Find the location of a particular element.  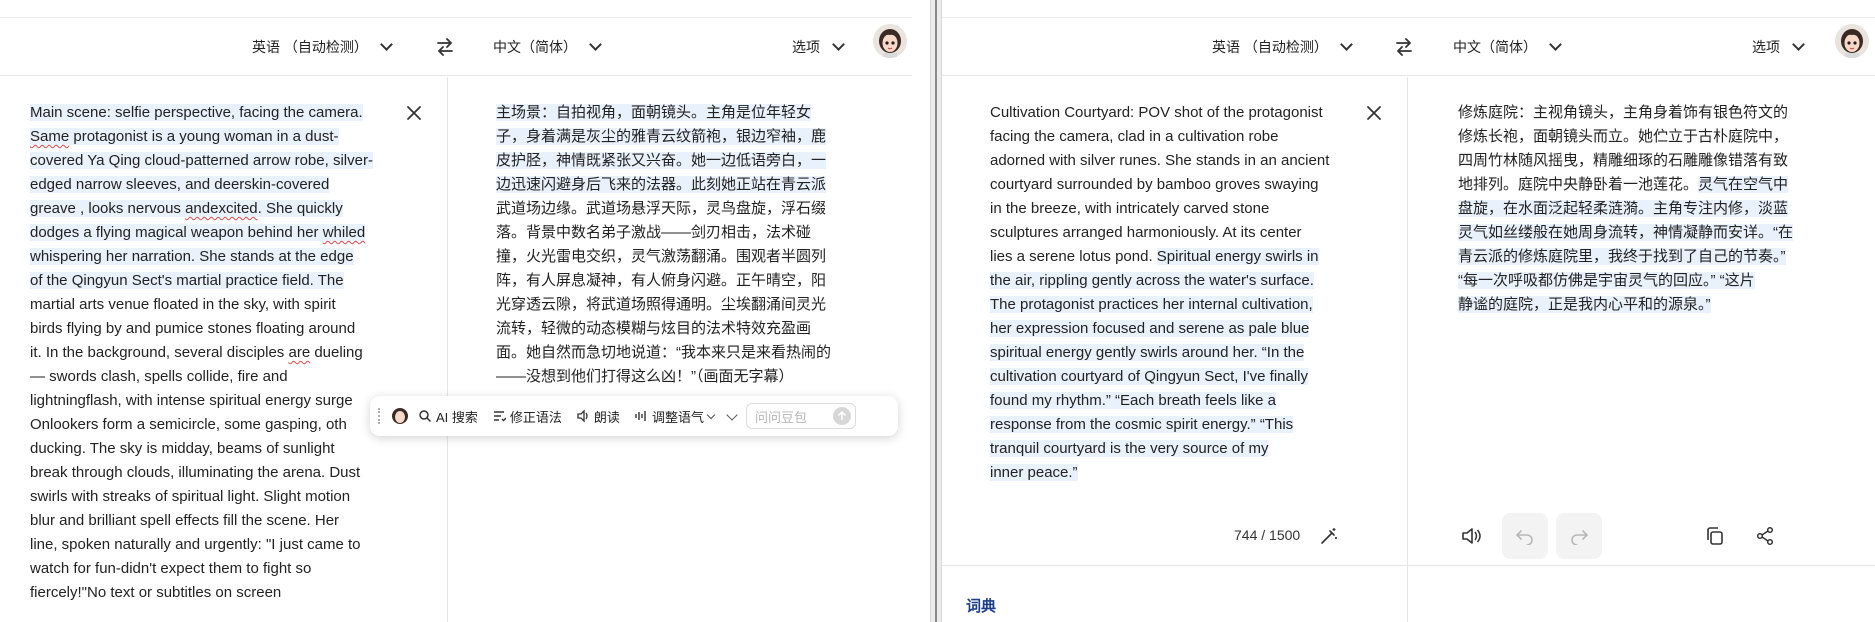

text-segment: fiercely!"No text or subtitles on screen is located at coordinates (156, 592).